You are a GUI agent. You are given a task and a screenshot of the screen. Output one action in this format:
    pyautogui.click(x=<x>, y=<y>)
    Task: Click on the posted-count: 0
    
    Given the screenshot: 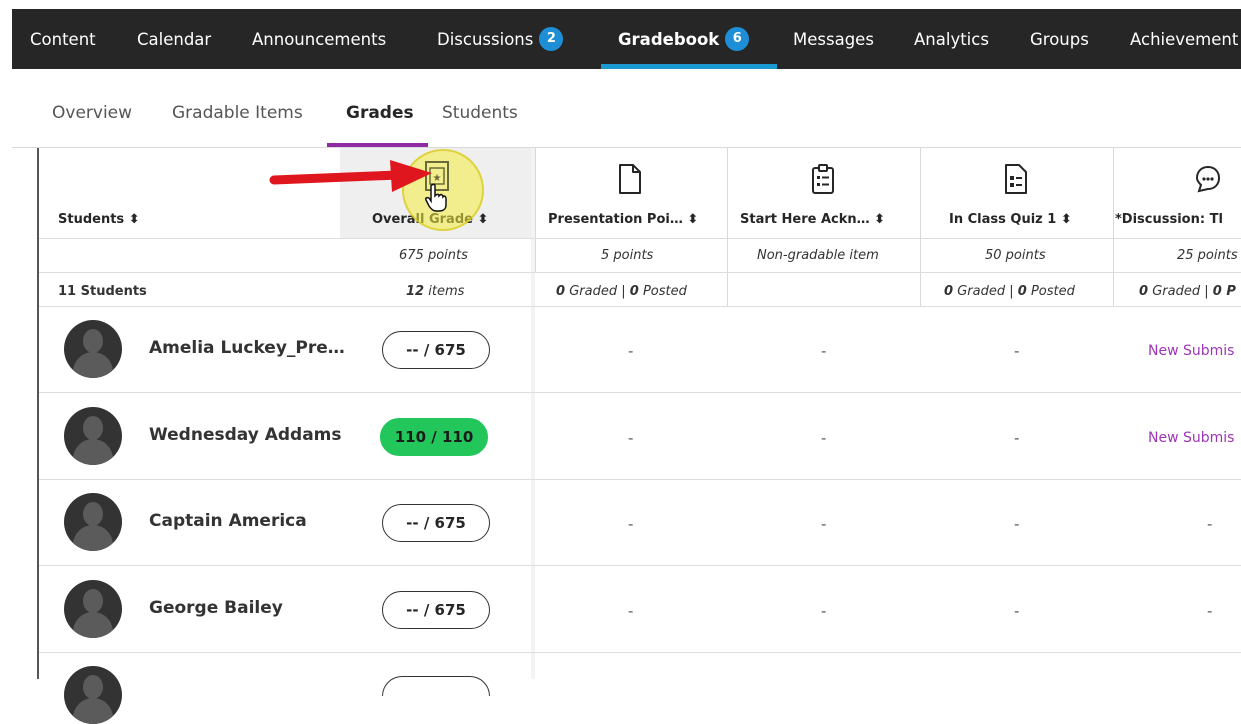 What is the action you would take?
    pyautogui.click(x=1022, y=291)
    